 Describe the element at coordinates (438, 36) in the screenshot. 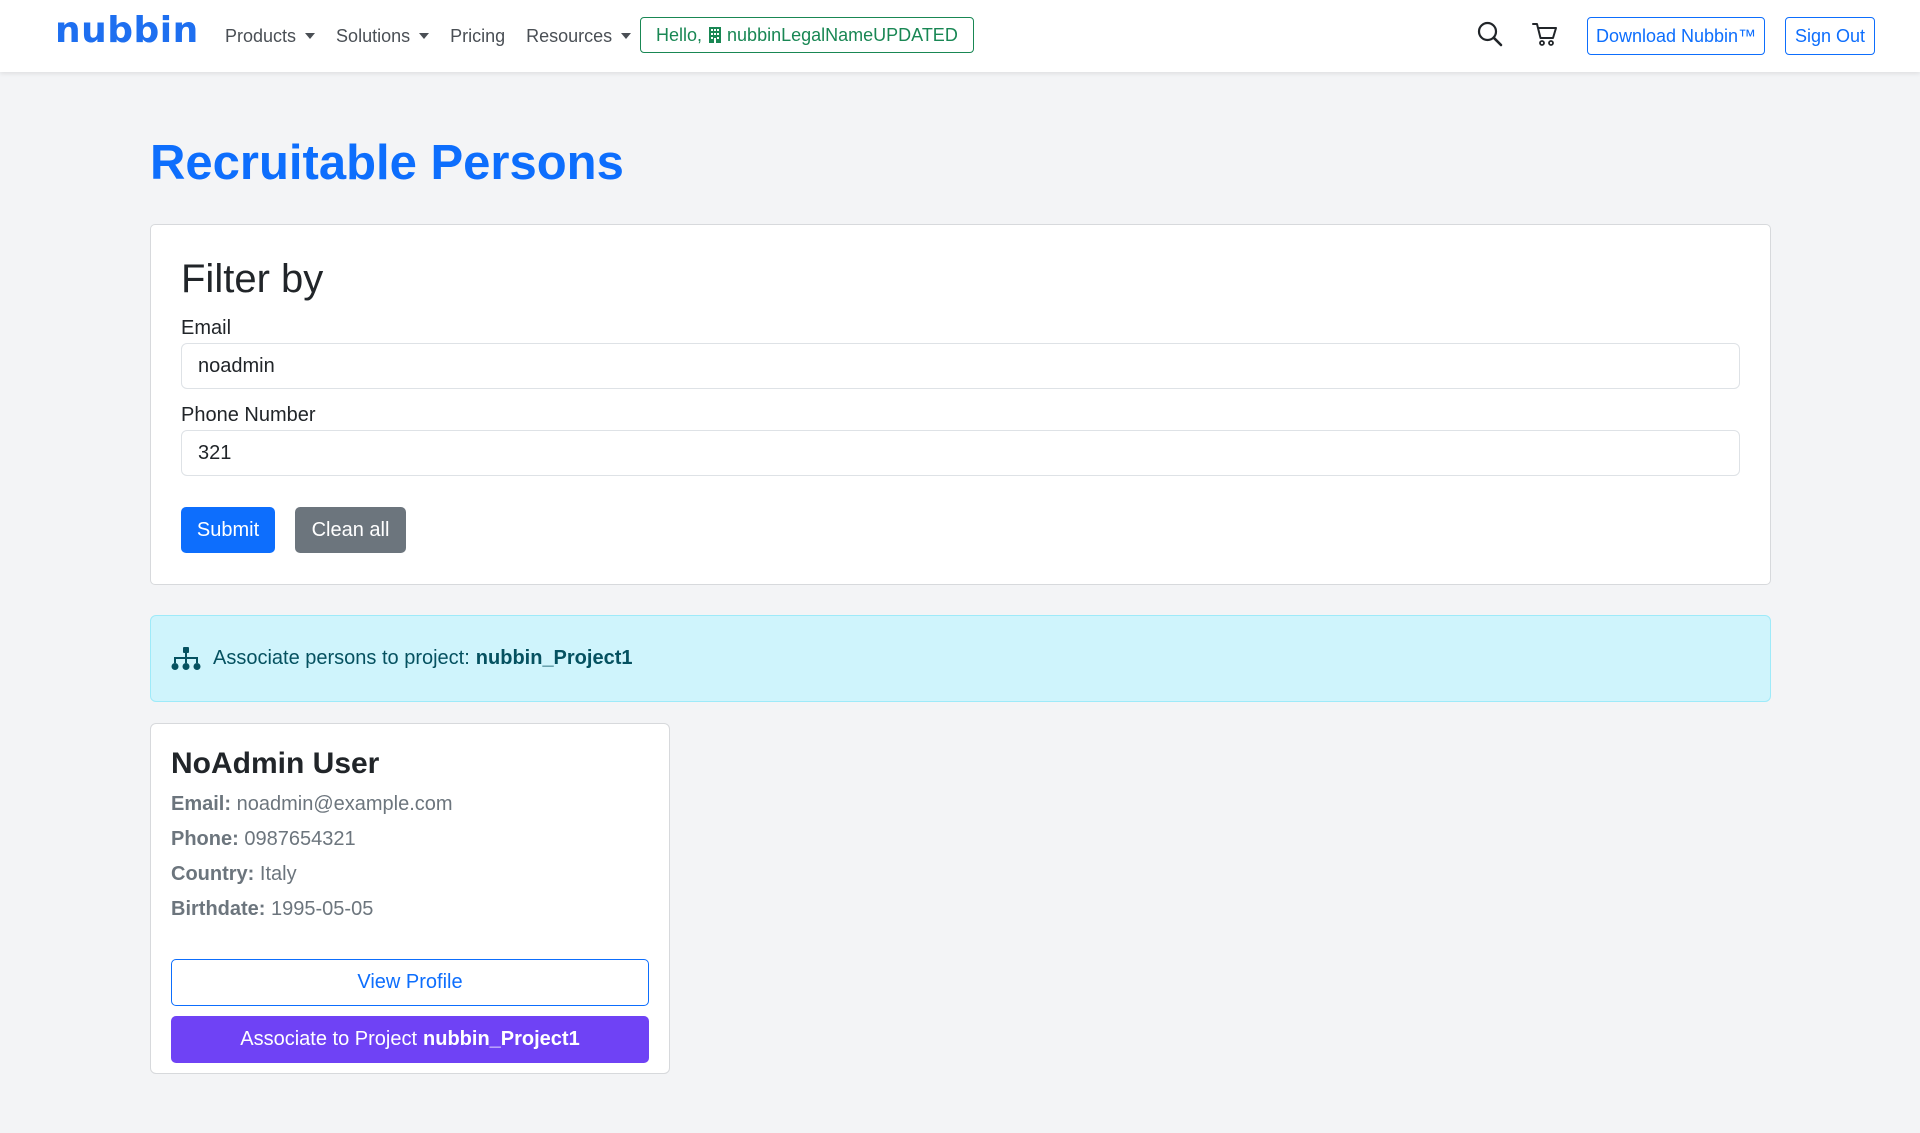

I see `nav-links: Products Solutions Pricing Resources` at that location.